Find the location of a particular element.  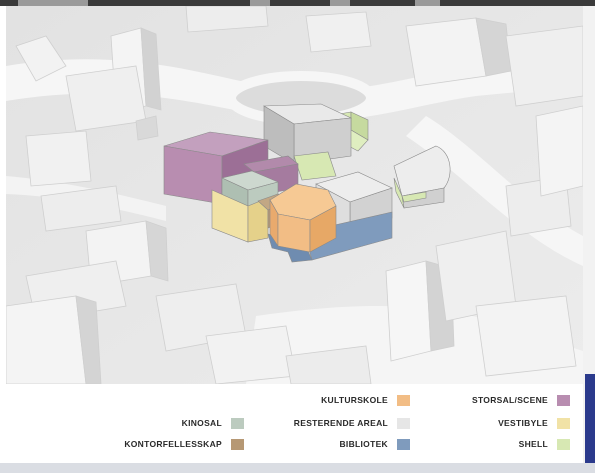

legend-item-vestibyle: VESTIBYLE is located at coordinates (473, 423).